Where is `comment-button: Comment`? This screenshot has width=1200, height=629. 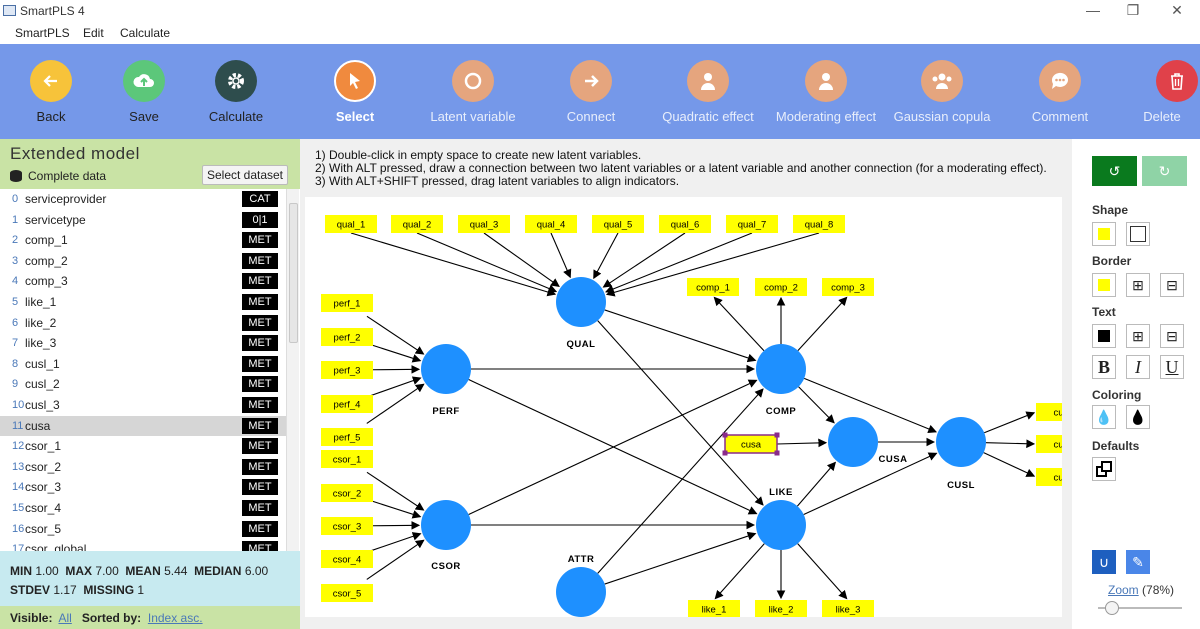
comment-button: Comment is located at coordinates (1060, 91).